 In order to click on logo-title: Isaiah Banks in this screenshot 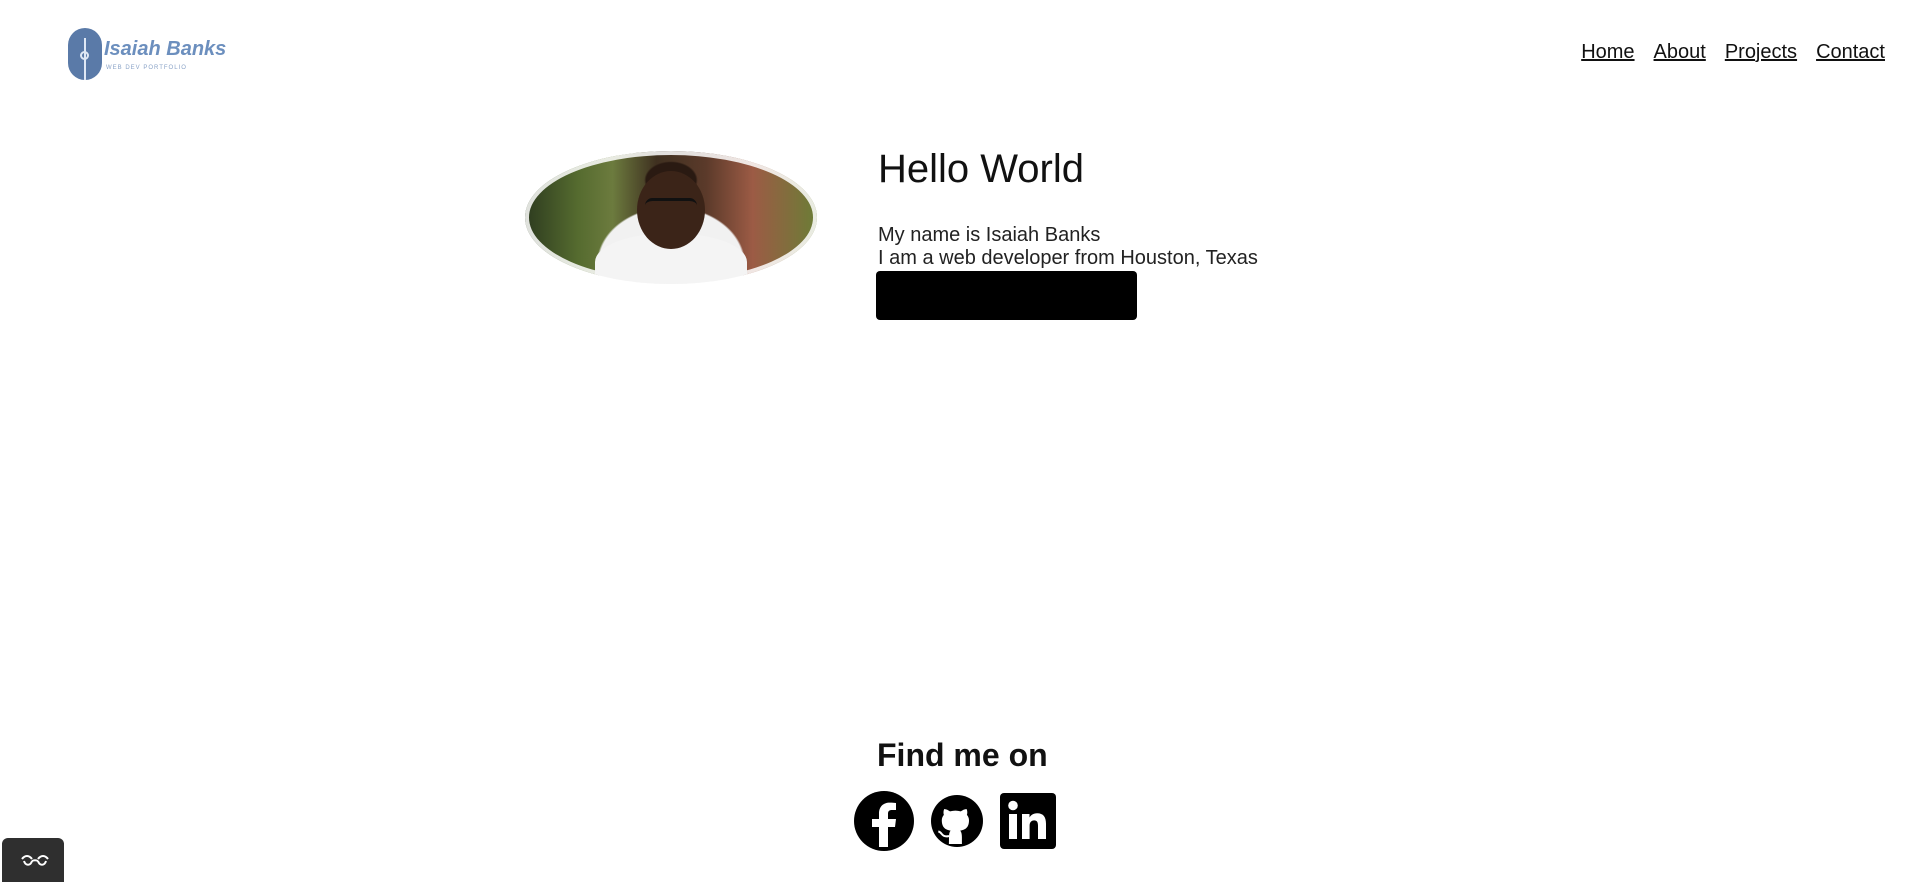, I will do `click(165, 49)`.